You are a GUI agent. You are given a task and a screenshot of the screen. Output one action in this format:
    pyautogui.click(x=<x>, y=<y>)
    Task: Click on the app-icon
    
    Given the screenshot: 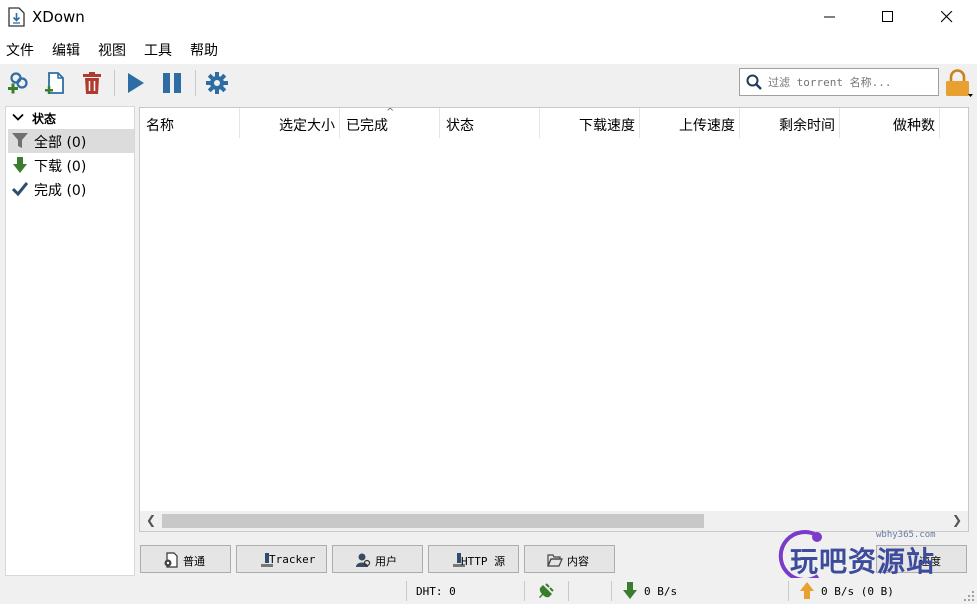 What is the action you would take?
    pyautogui.click(x=16, y=17)
    